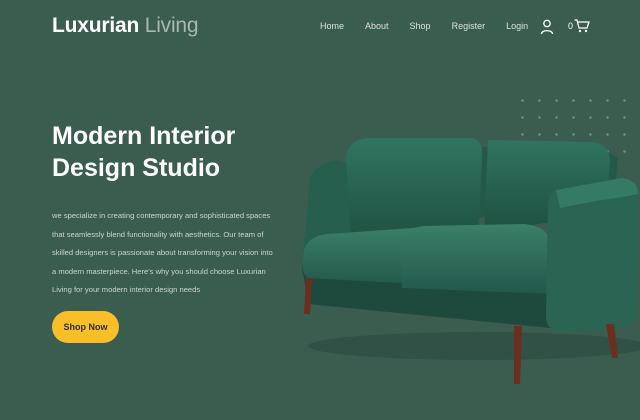 Image resolution: width=640 pixels, height=420 pixels. Describe the element at coordinates (144, 152) in the screenshot. I see `hero-title: Modern Interior Design Studio` at that location.